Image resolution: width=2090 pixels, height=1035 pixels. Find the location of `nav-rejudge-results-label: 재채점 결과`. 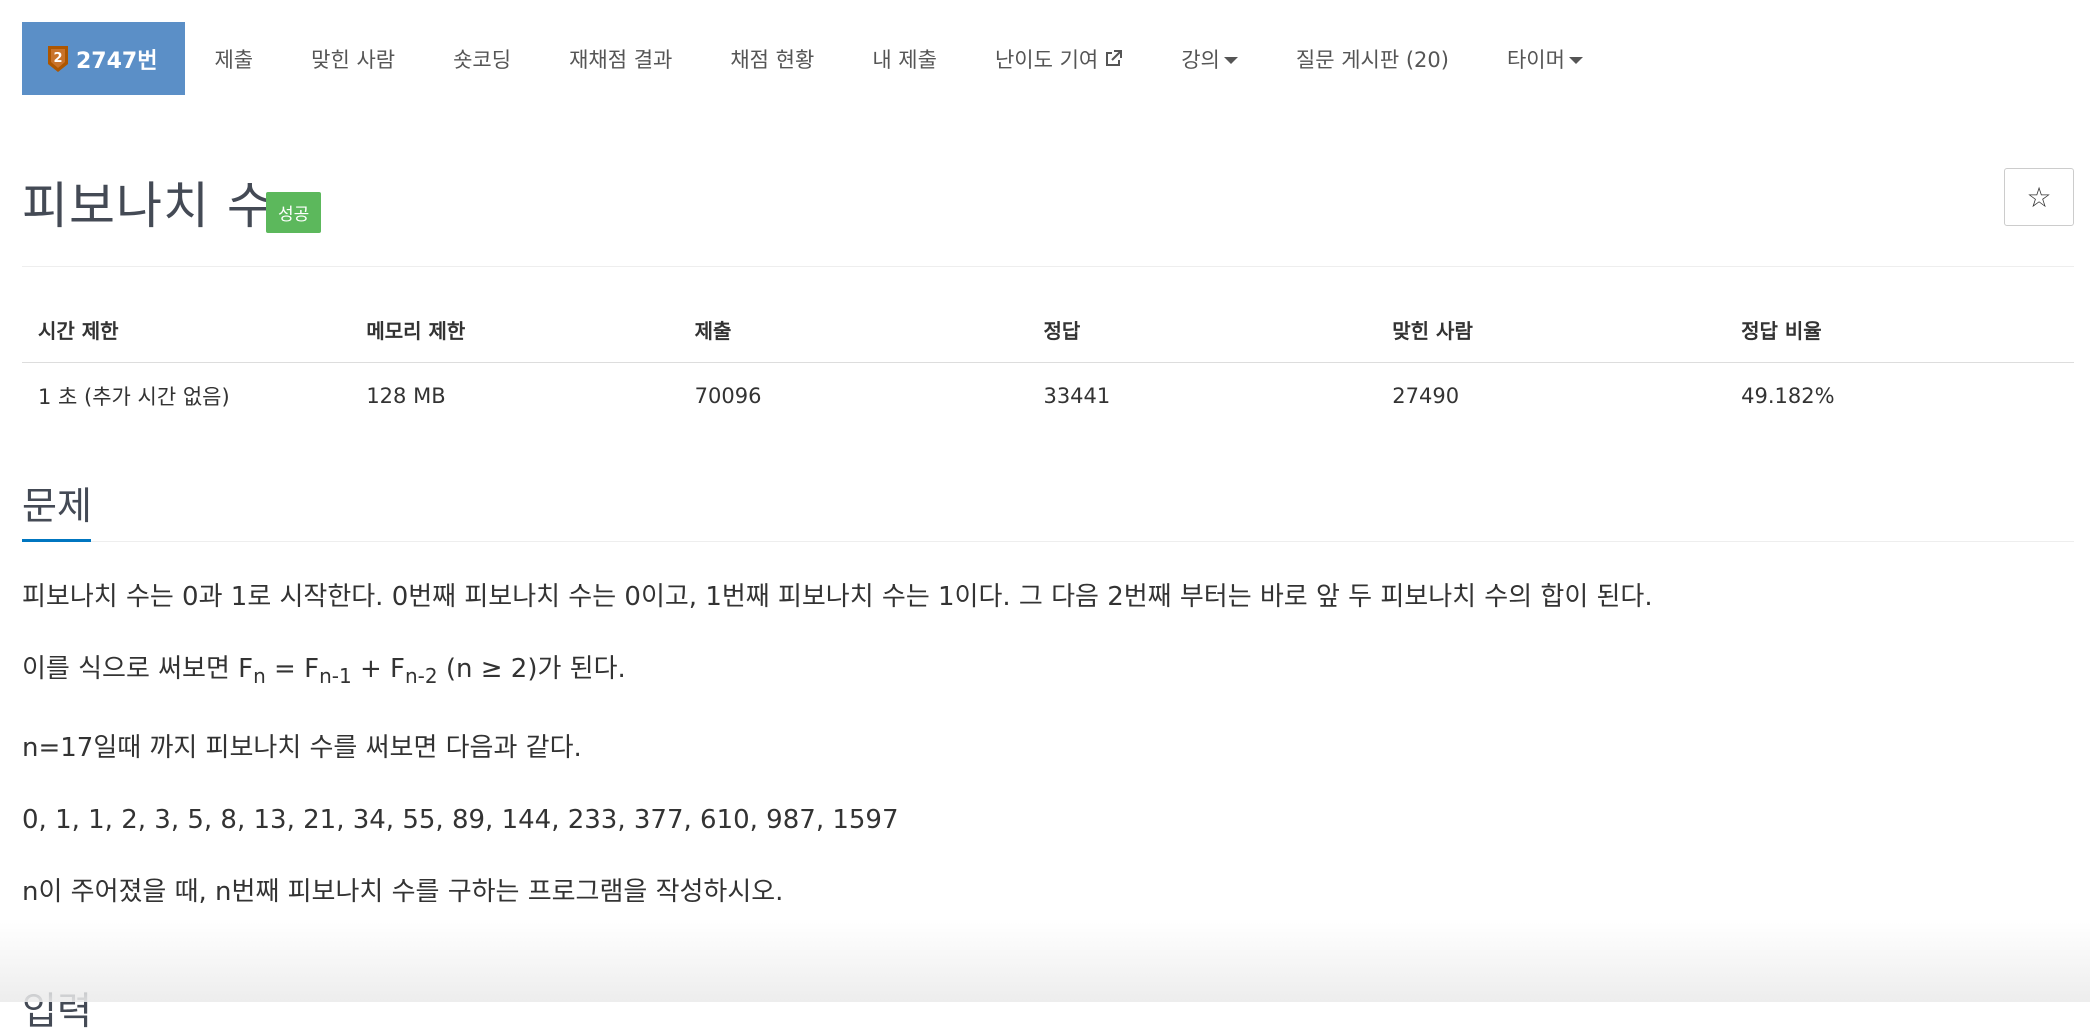

nav-rejudge-results-label: 재채점 결과 is located at coordinates (621, 59).